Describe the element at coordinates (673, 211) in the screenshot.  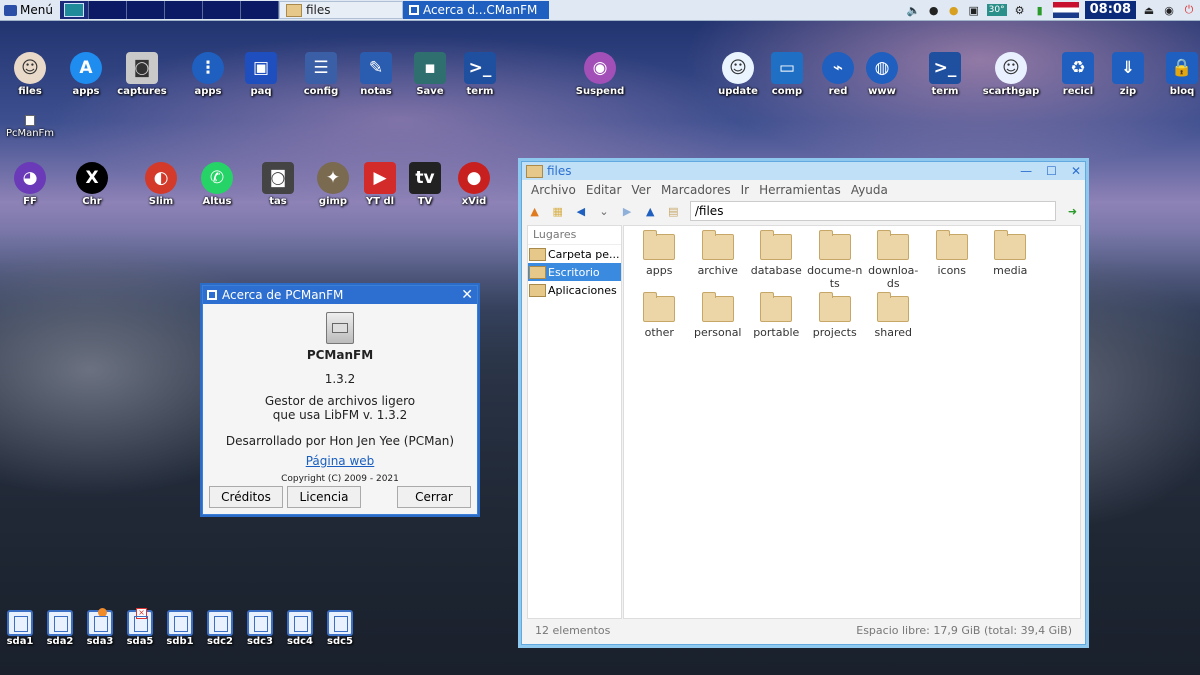
I see `home-icon: ▤` at that location.